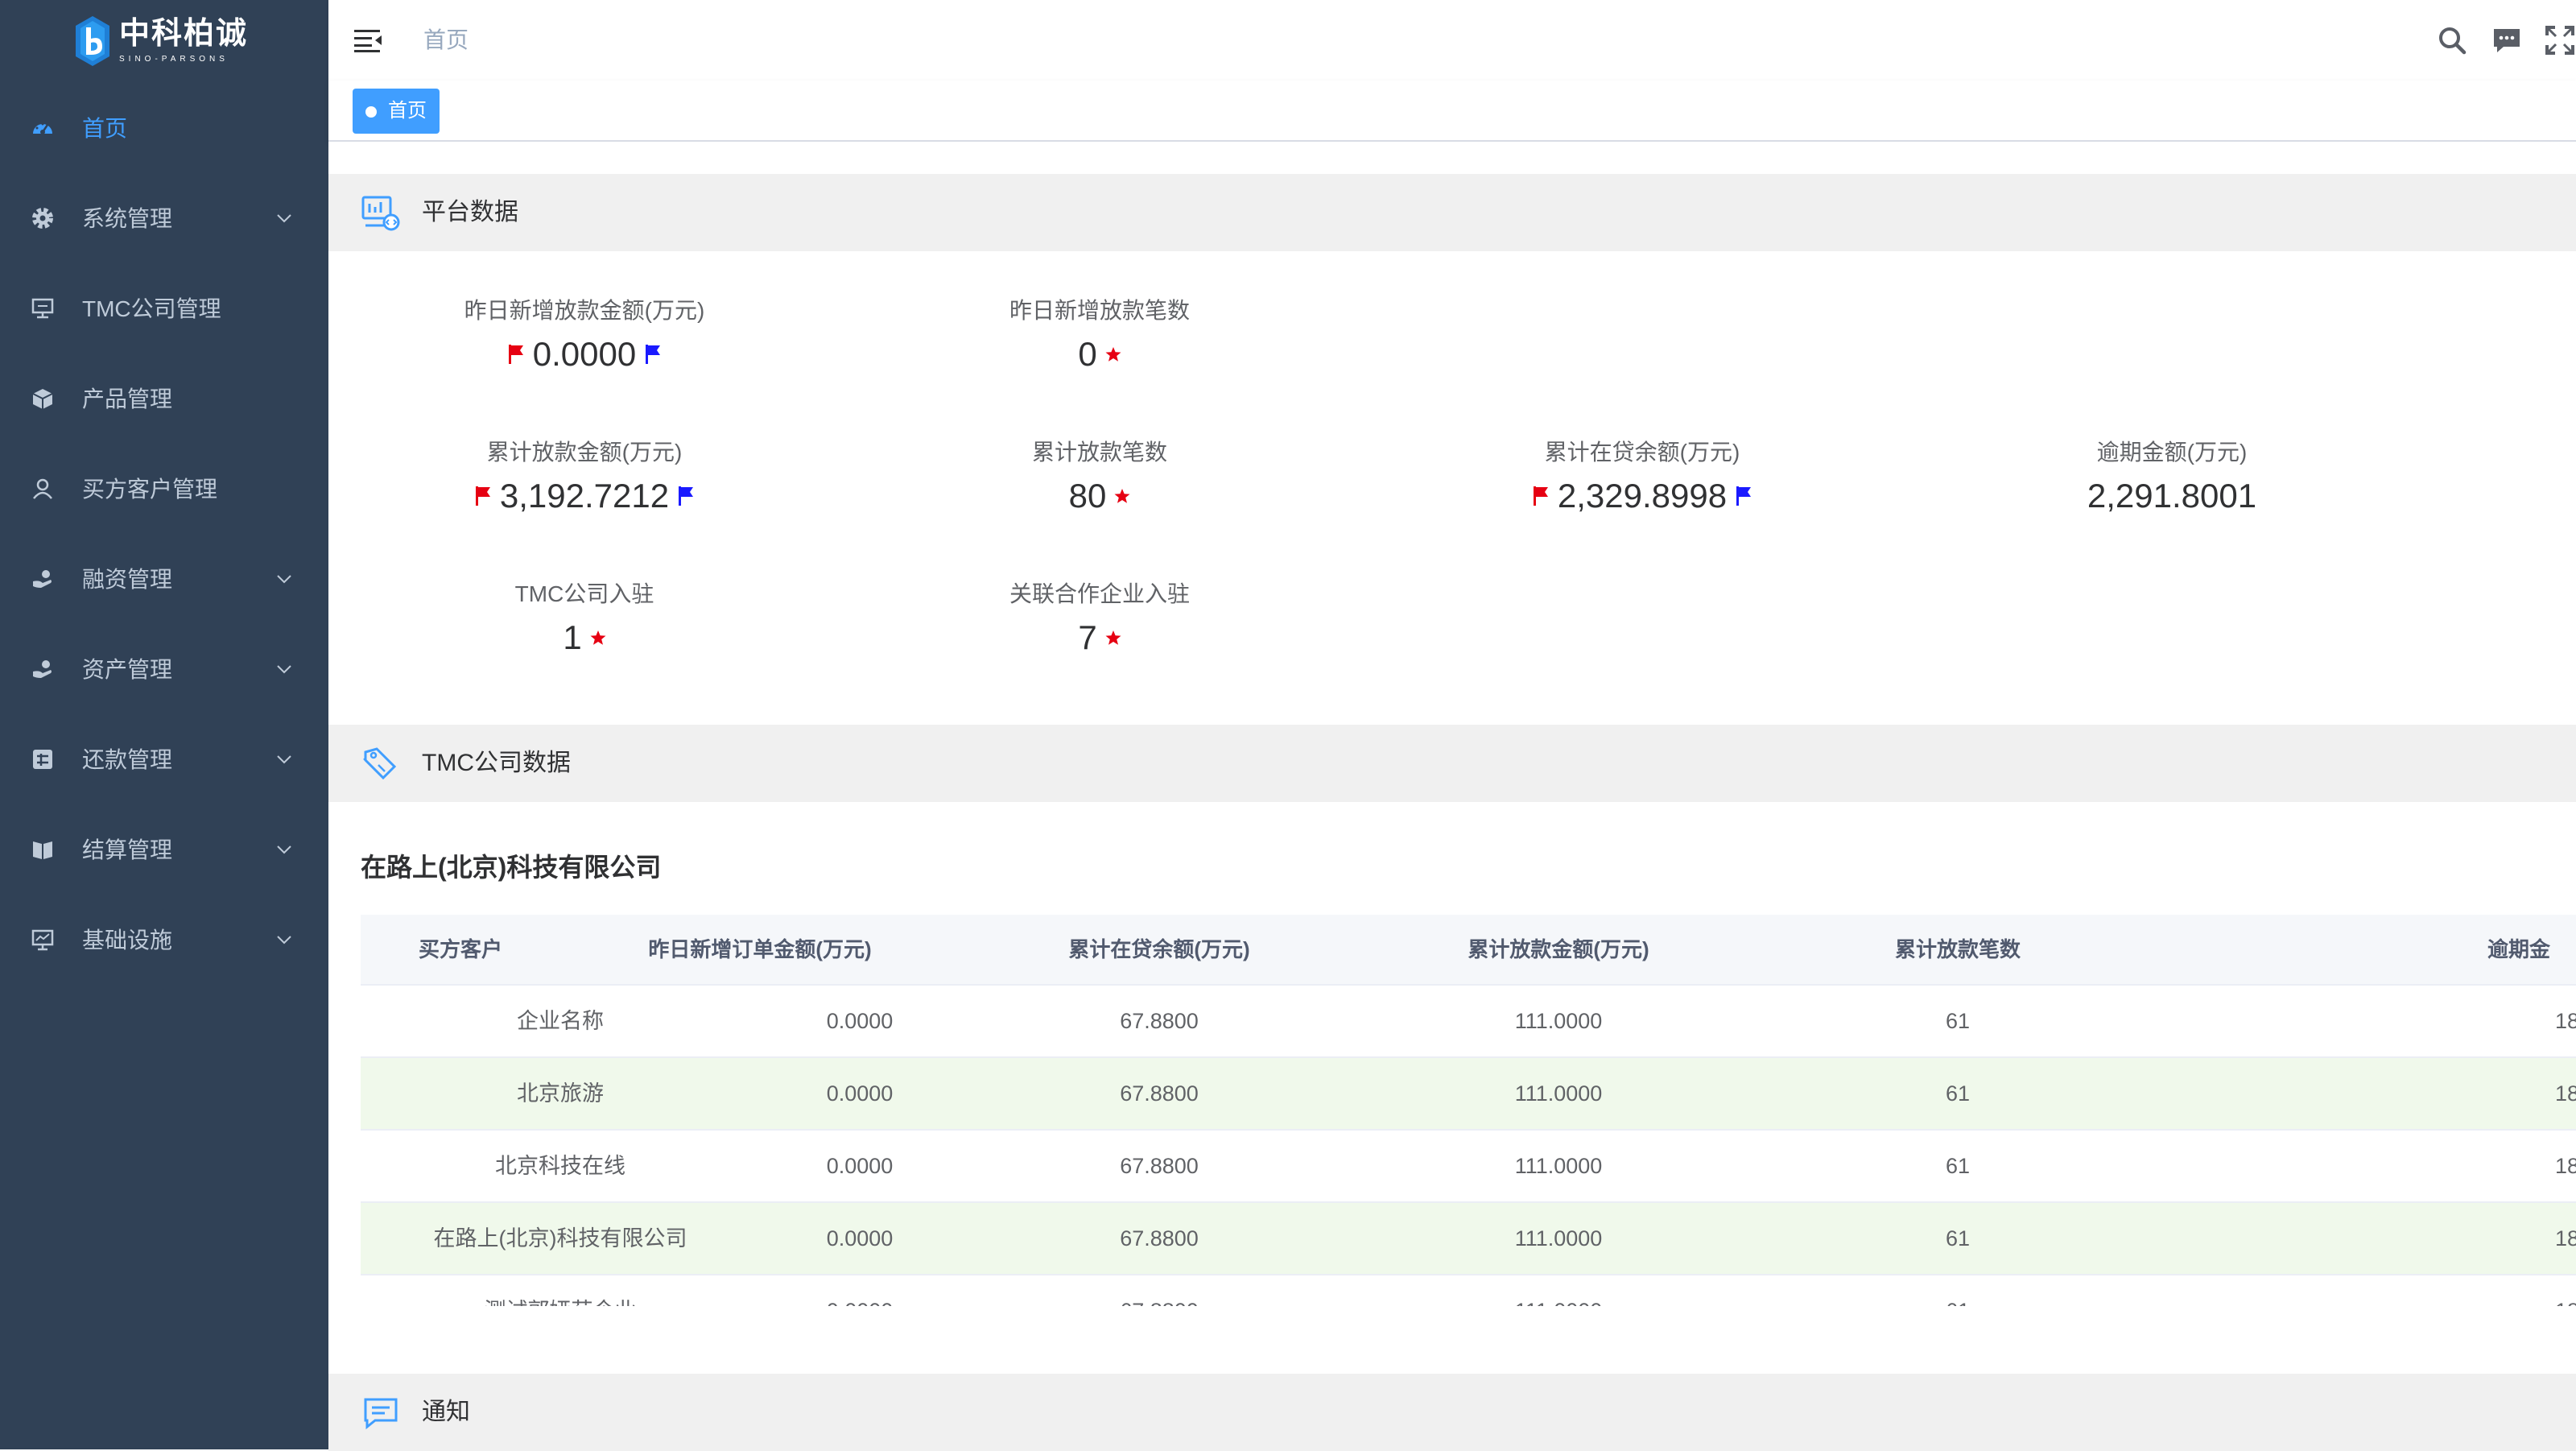 The image size is (2576, 1451). I want to click on section-title: 平台数据, so click(470, 212).